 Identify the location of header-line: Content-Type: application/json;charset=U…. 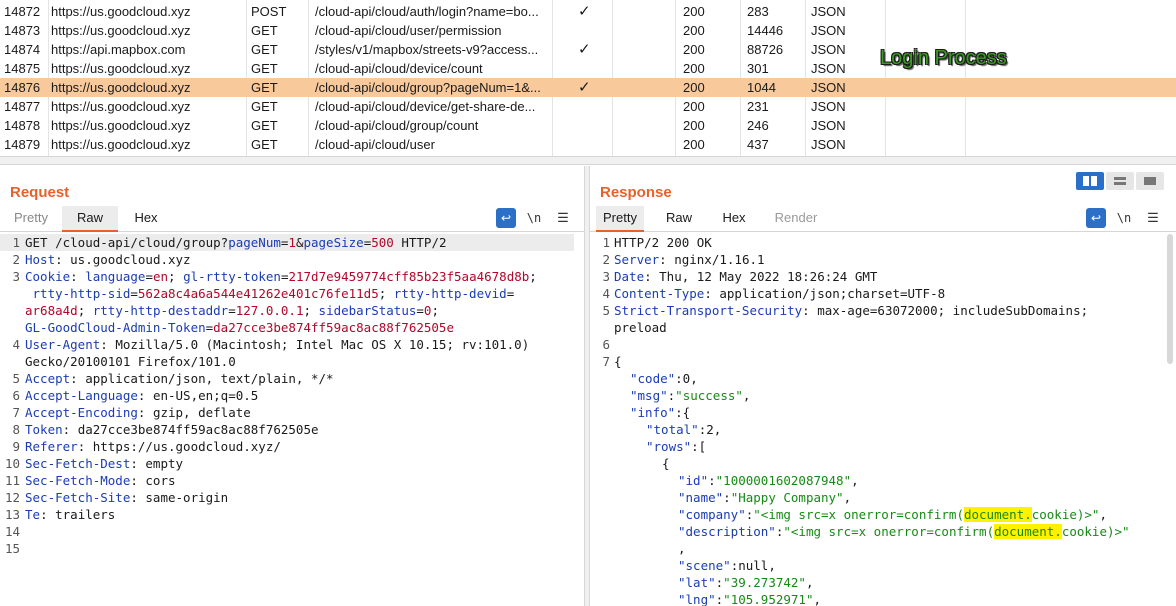
(779, 293).